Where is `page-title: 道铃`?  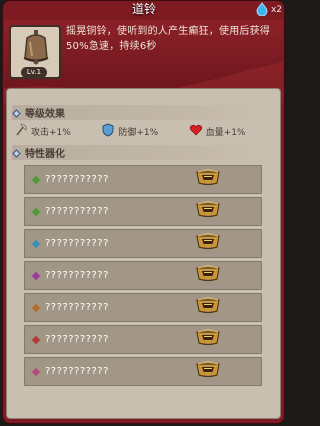
page-title: 道铃 is located at coordinates (143, 9).